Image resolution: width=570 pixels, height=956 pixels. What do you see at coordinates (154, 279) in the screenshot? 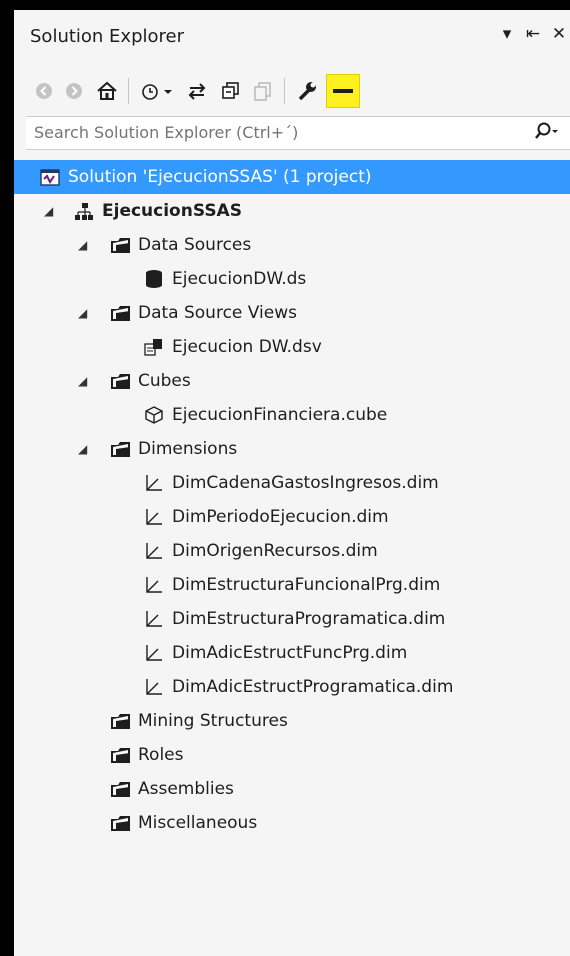
I see `database-icon` at bounding box center [154, 279].